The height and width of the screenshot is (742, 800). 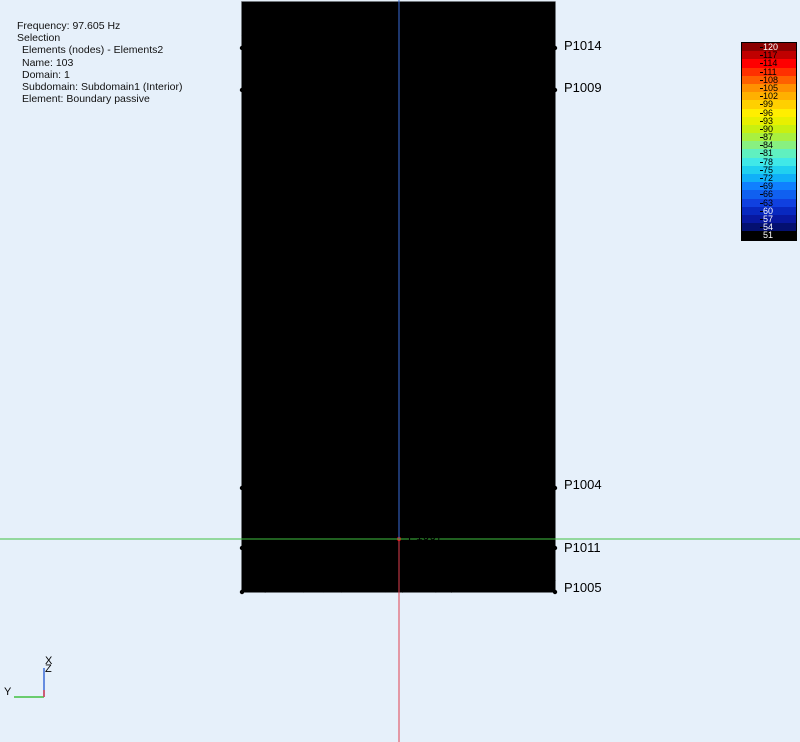 What do you see at coordinates (269, 484) in the screenshot?
I see `point-label-p1003: P1003` at bounding box center [269, 484].